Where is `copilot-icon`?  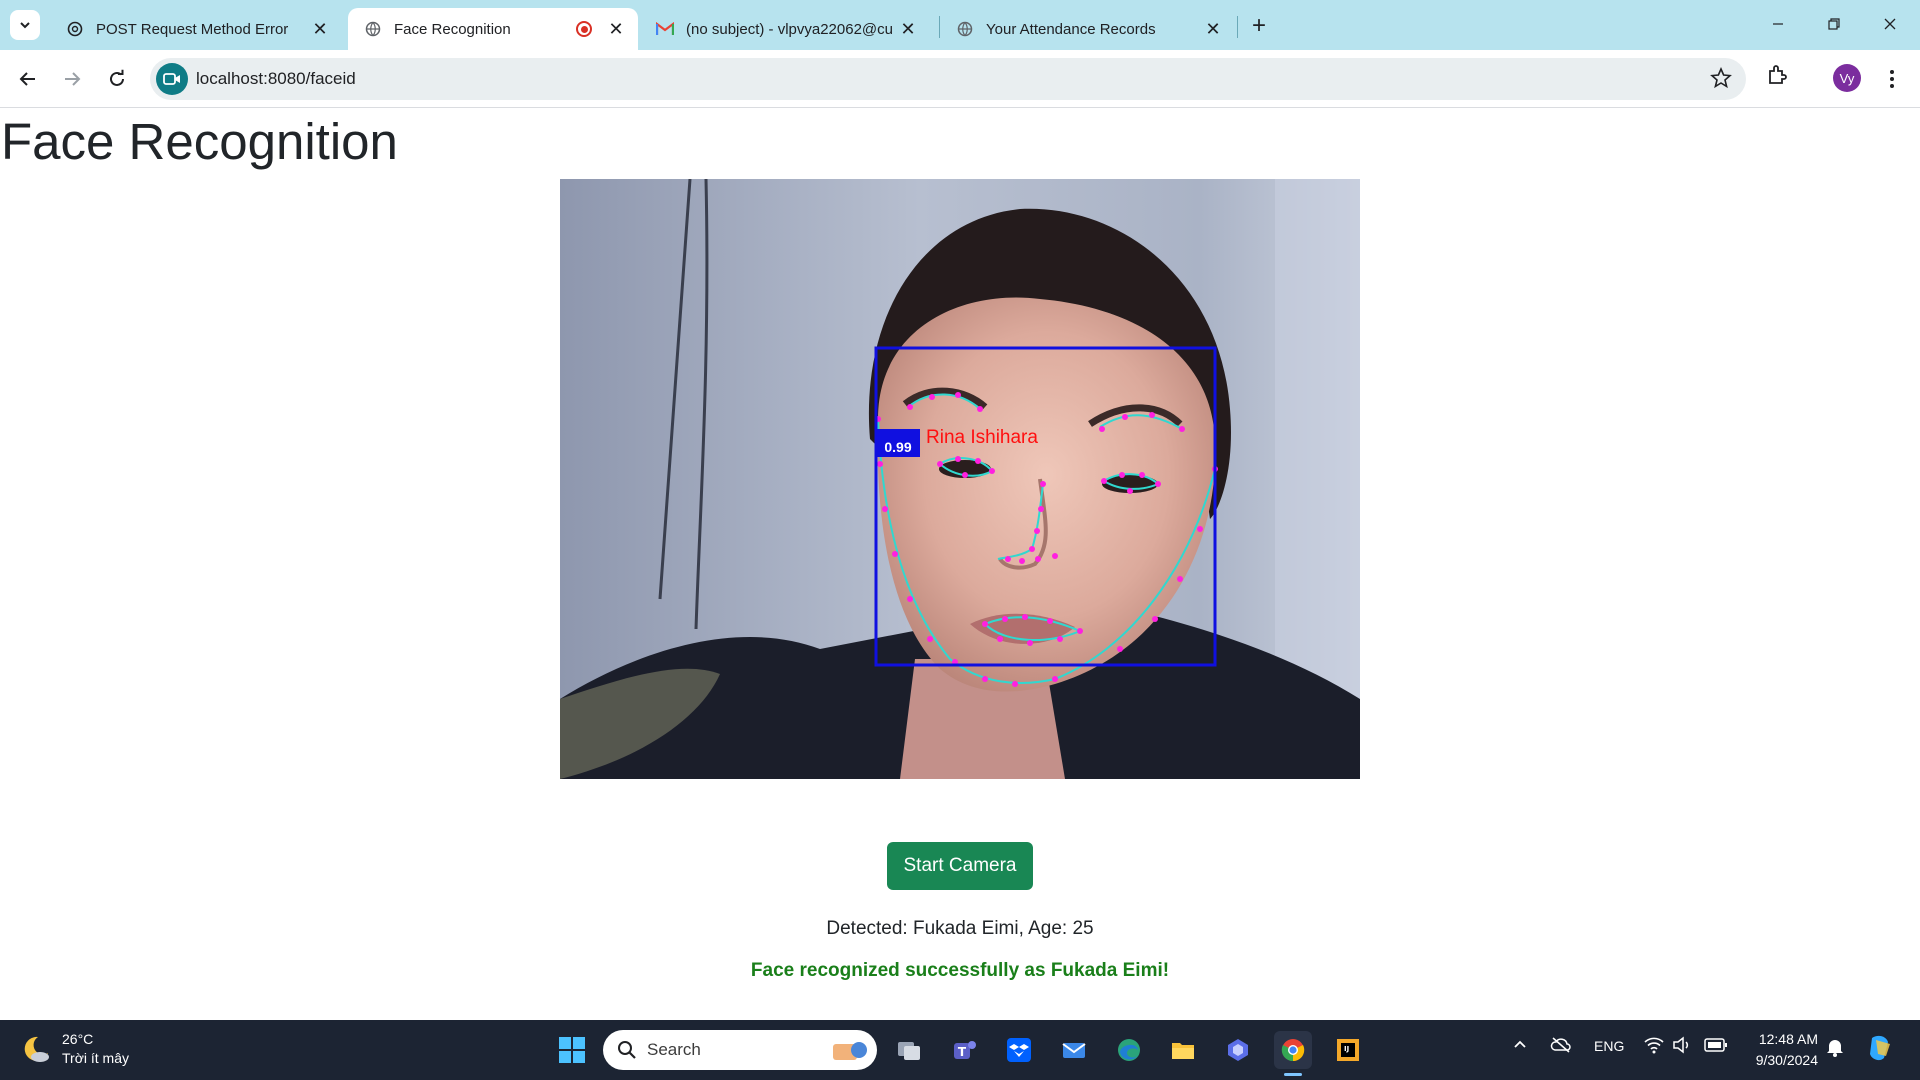
copilot-icon is located at coordinates (1238, 1050).